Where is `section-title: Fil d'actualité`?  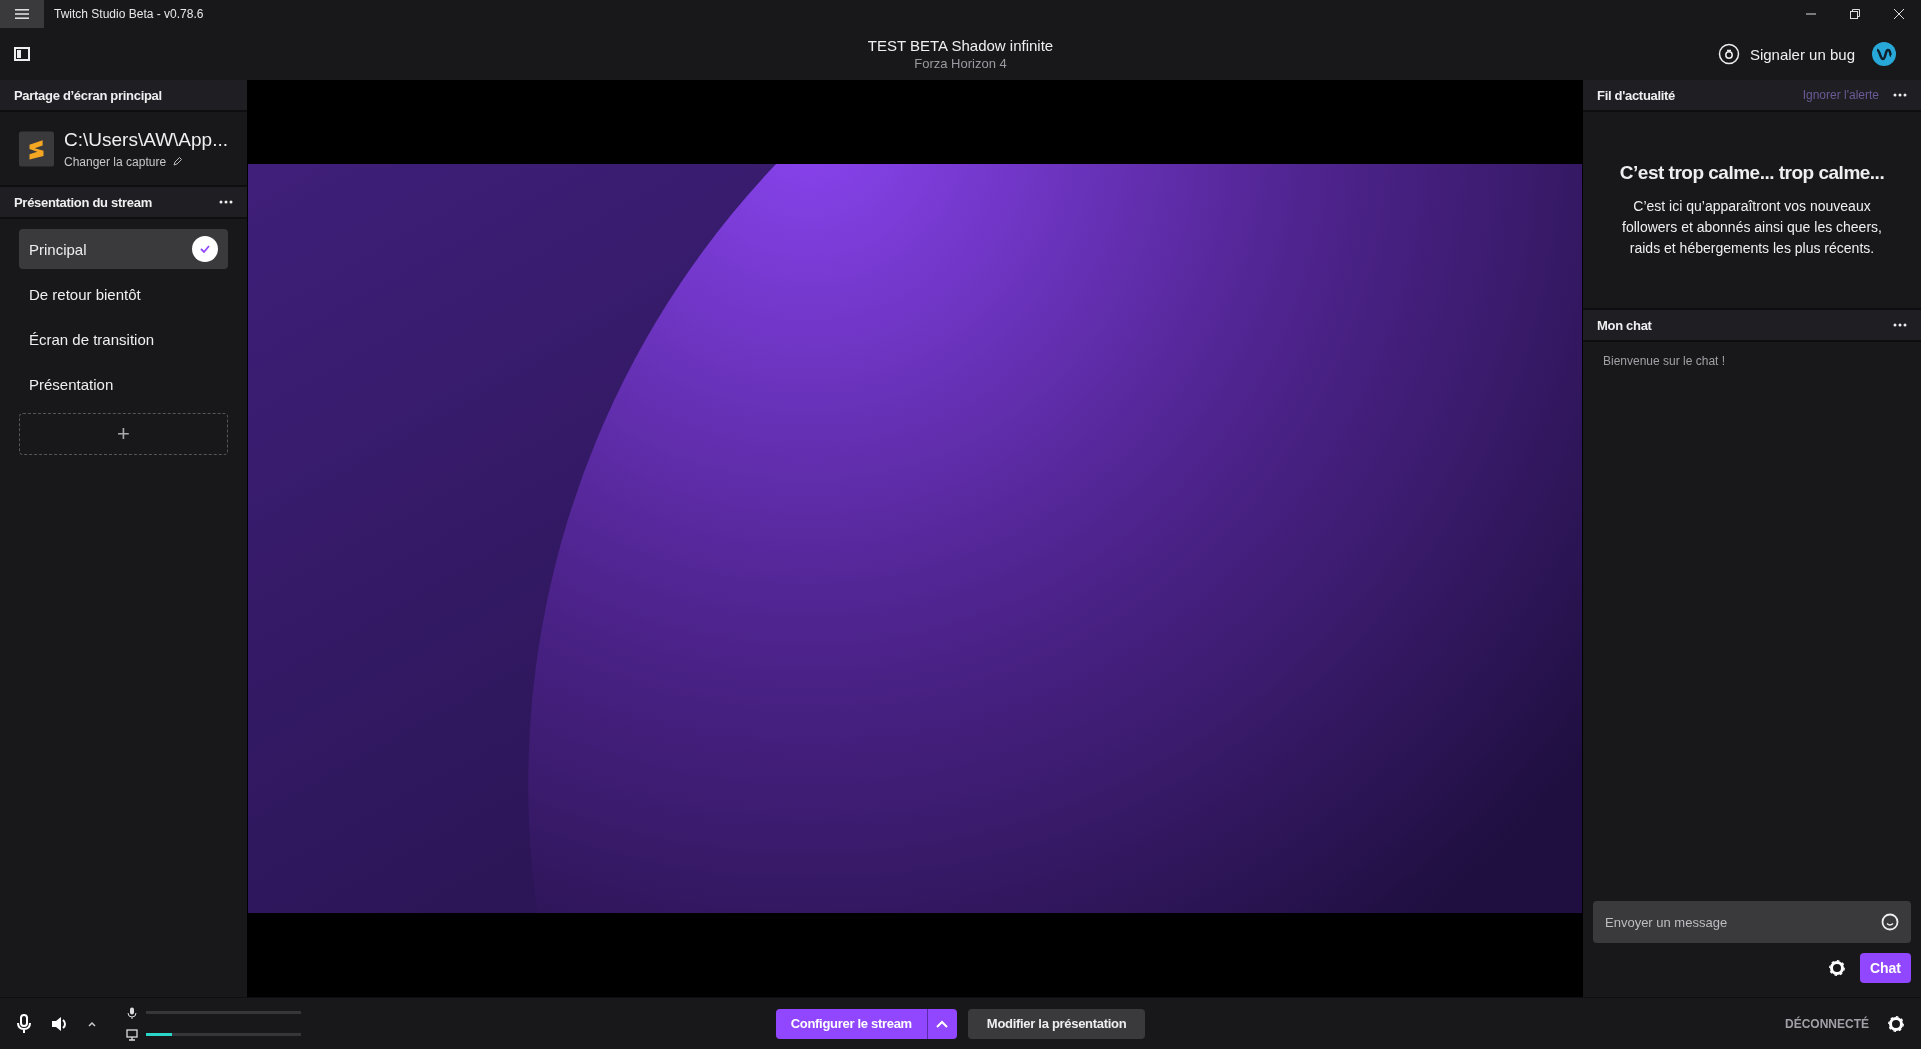 section-title: Fil d'actualité is located at coordinates (1636, 95).